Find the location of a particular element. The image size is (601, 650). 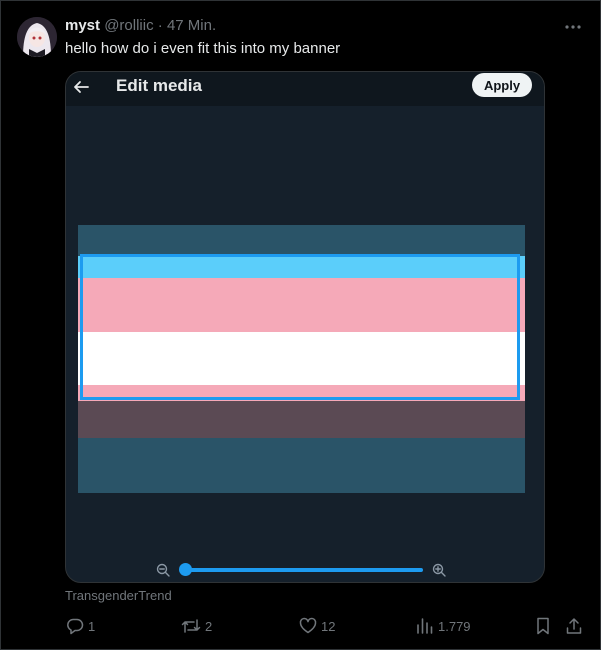

share-button is located at coordinates (574, 626).